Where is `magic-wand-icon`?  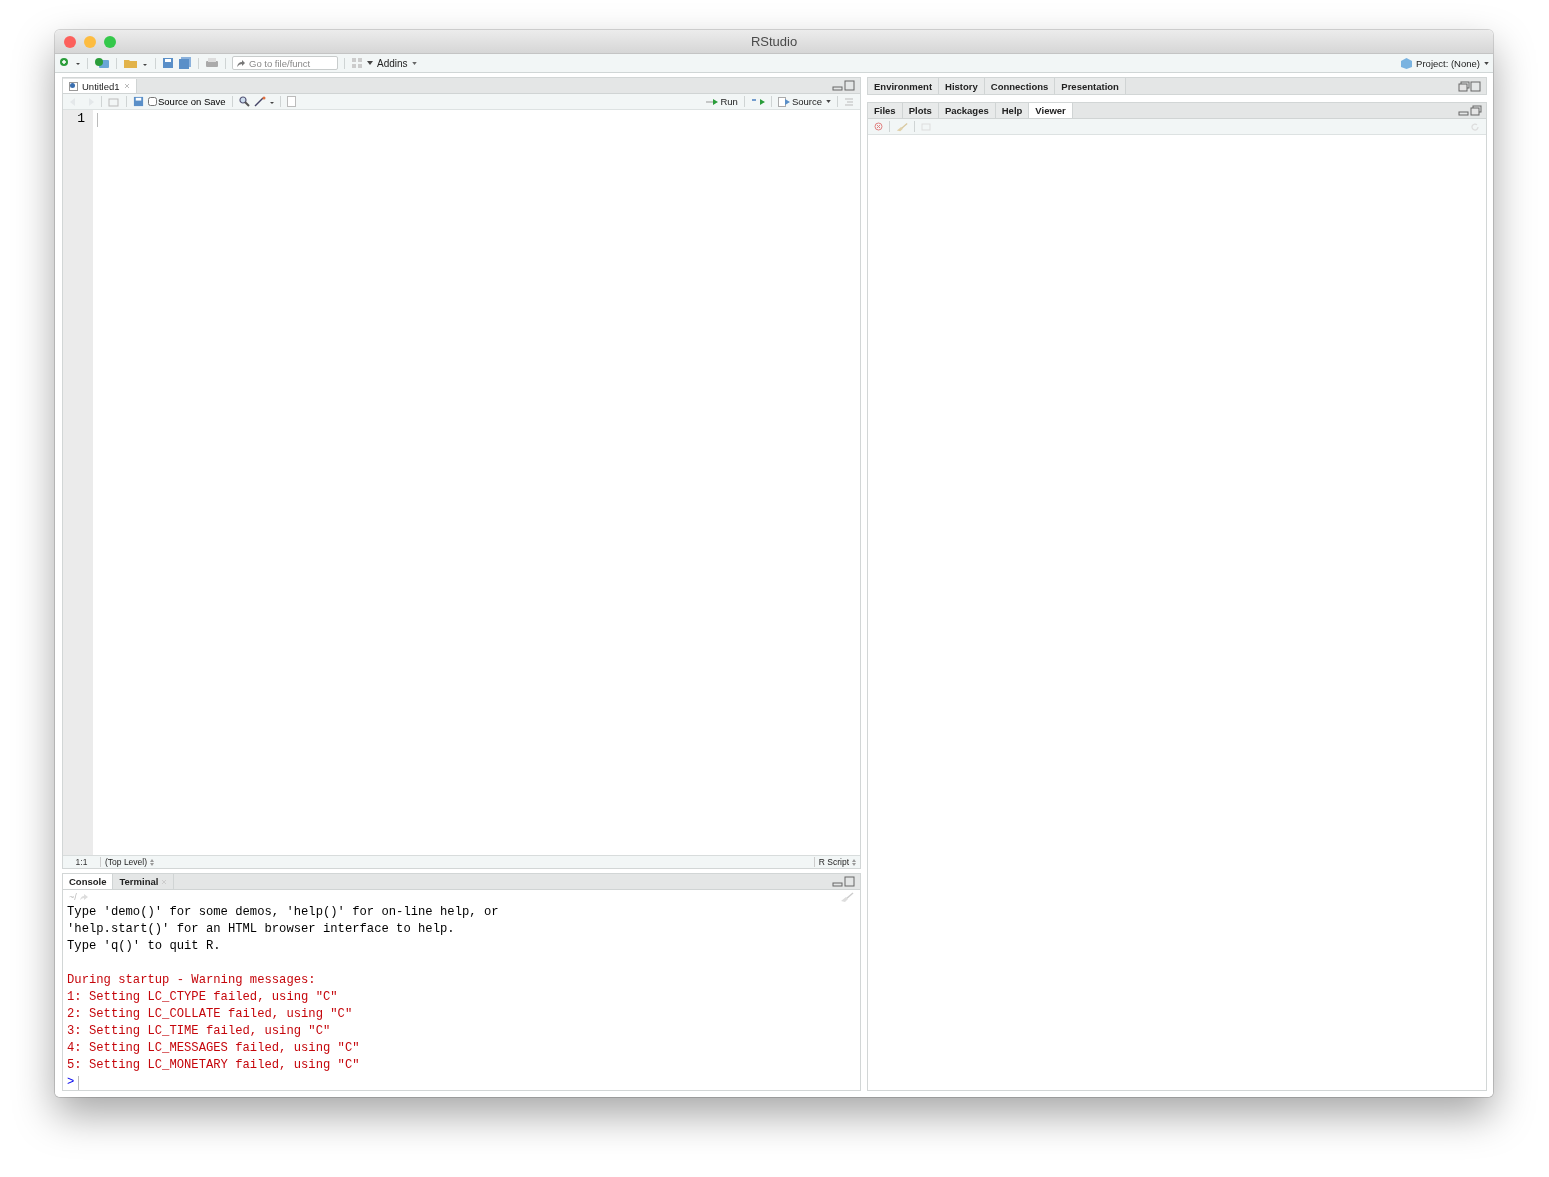 magic-wand-icon is located at coordinates (263, 101).